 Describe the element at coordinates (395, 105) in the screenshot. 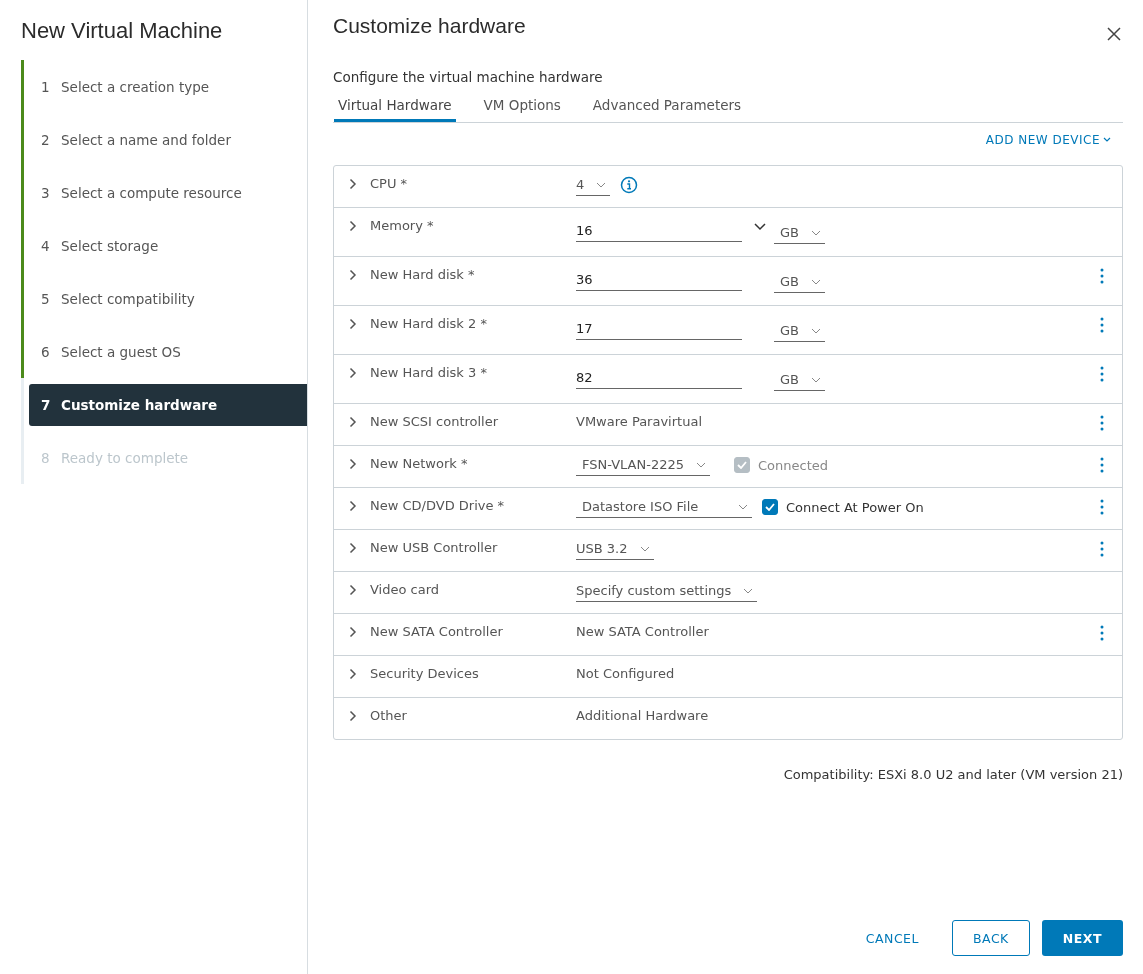

I see `tab: Virtual Hardware` at that location.